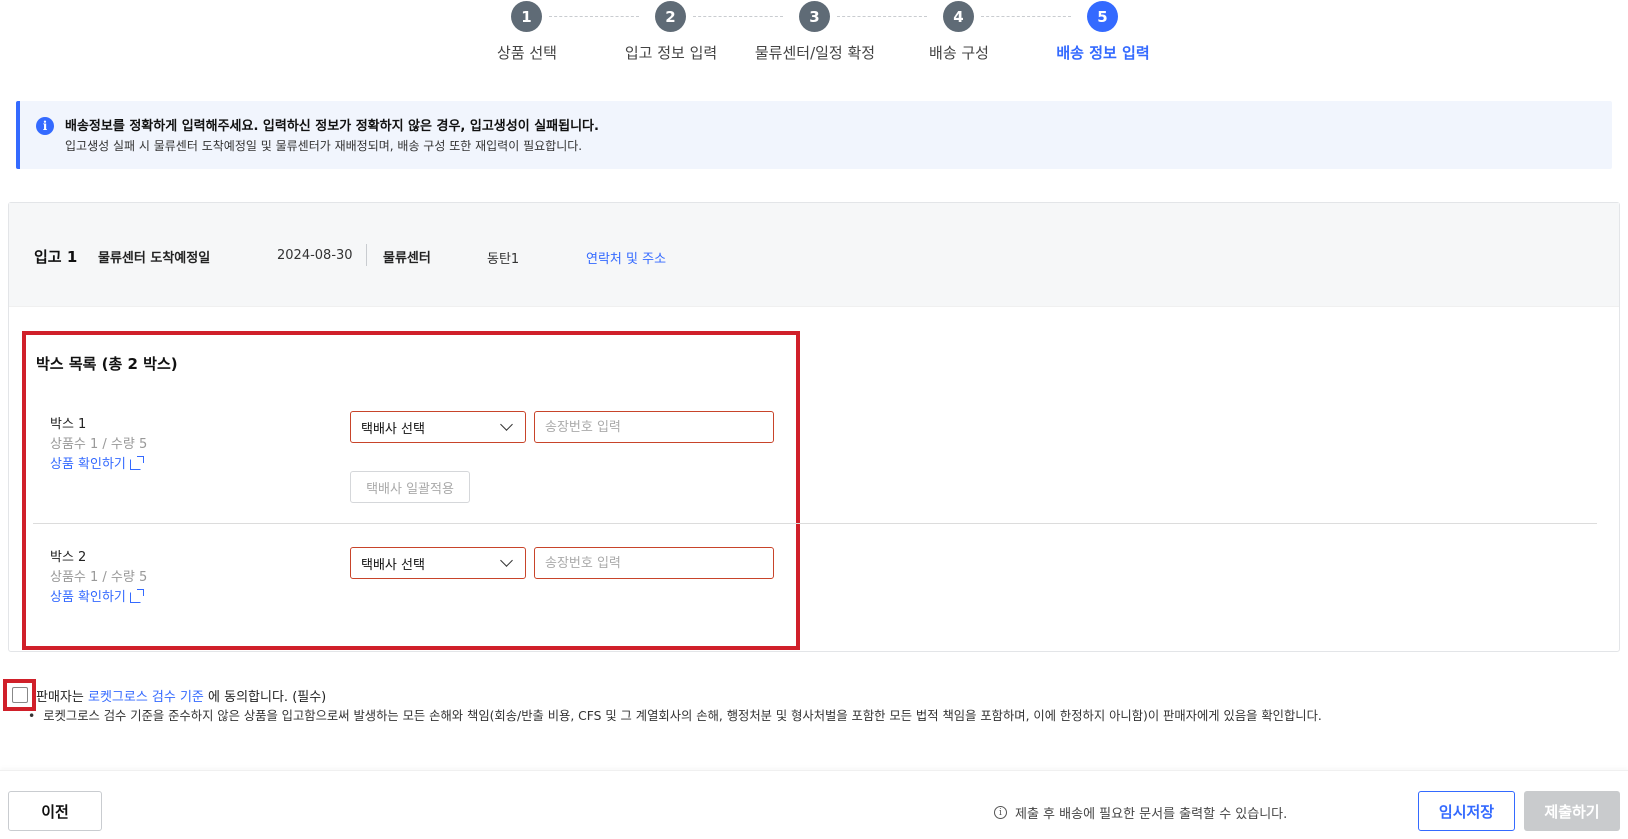  Describe the element at coordinates (146, 697) in the screenshot. I see `inspection-criteria-link: 로켓그로스 검수 기준` at that location.